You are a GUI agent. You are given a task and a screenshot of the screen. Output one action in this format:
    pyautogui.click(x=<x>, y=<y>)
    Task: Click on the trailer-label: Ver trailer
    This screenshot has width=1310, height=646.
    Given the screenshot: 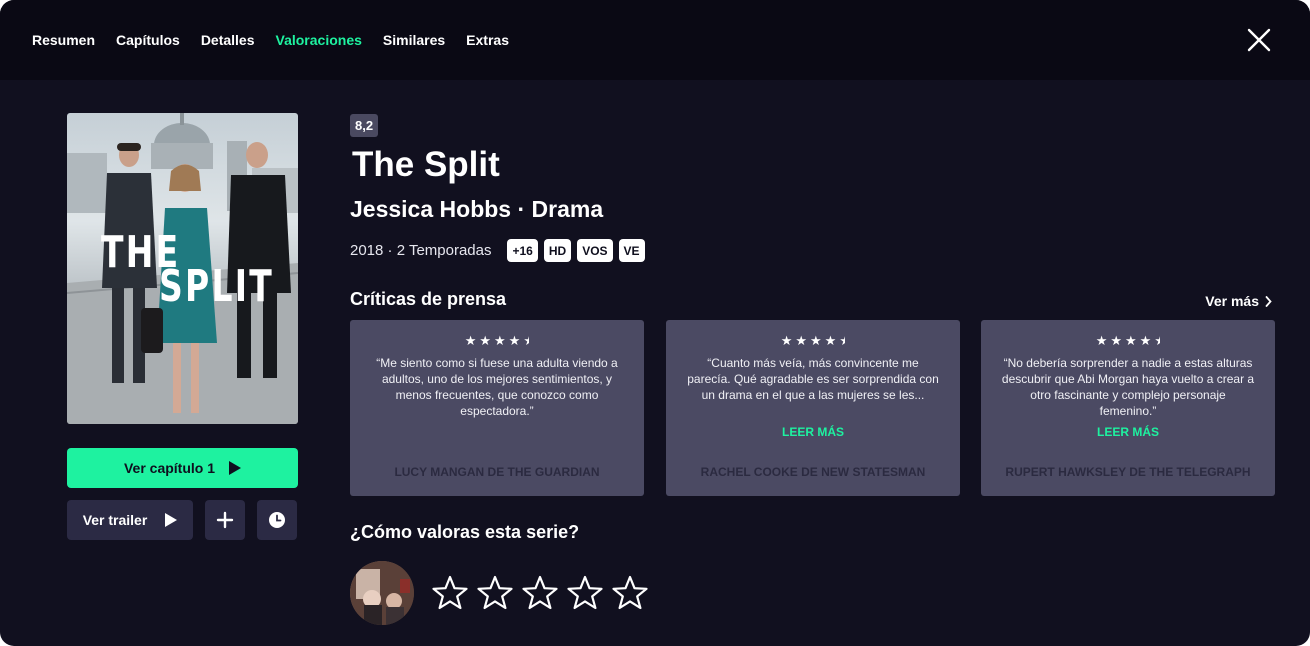 What is the action you would take?
    pyautogui.click(x=115, y=520)
    